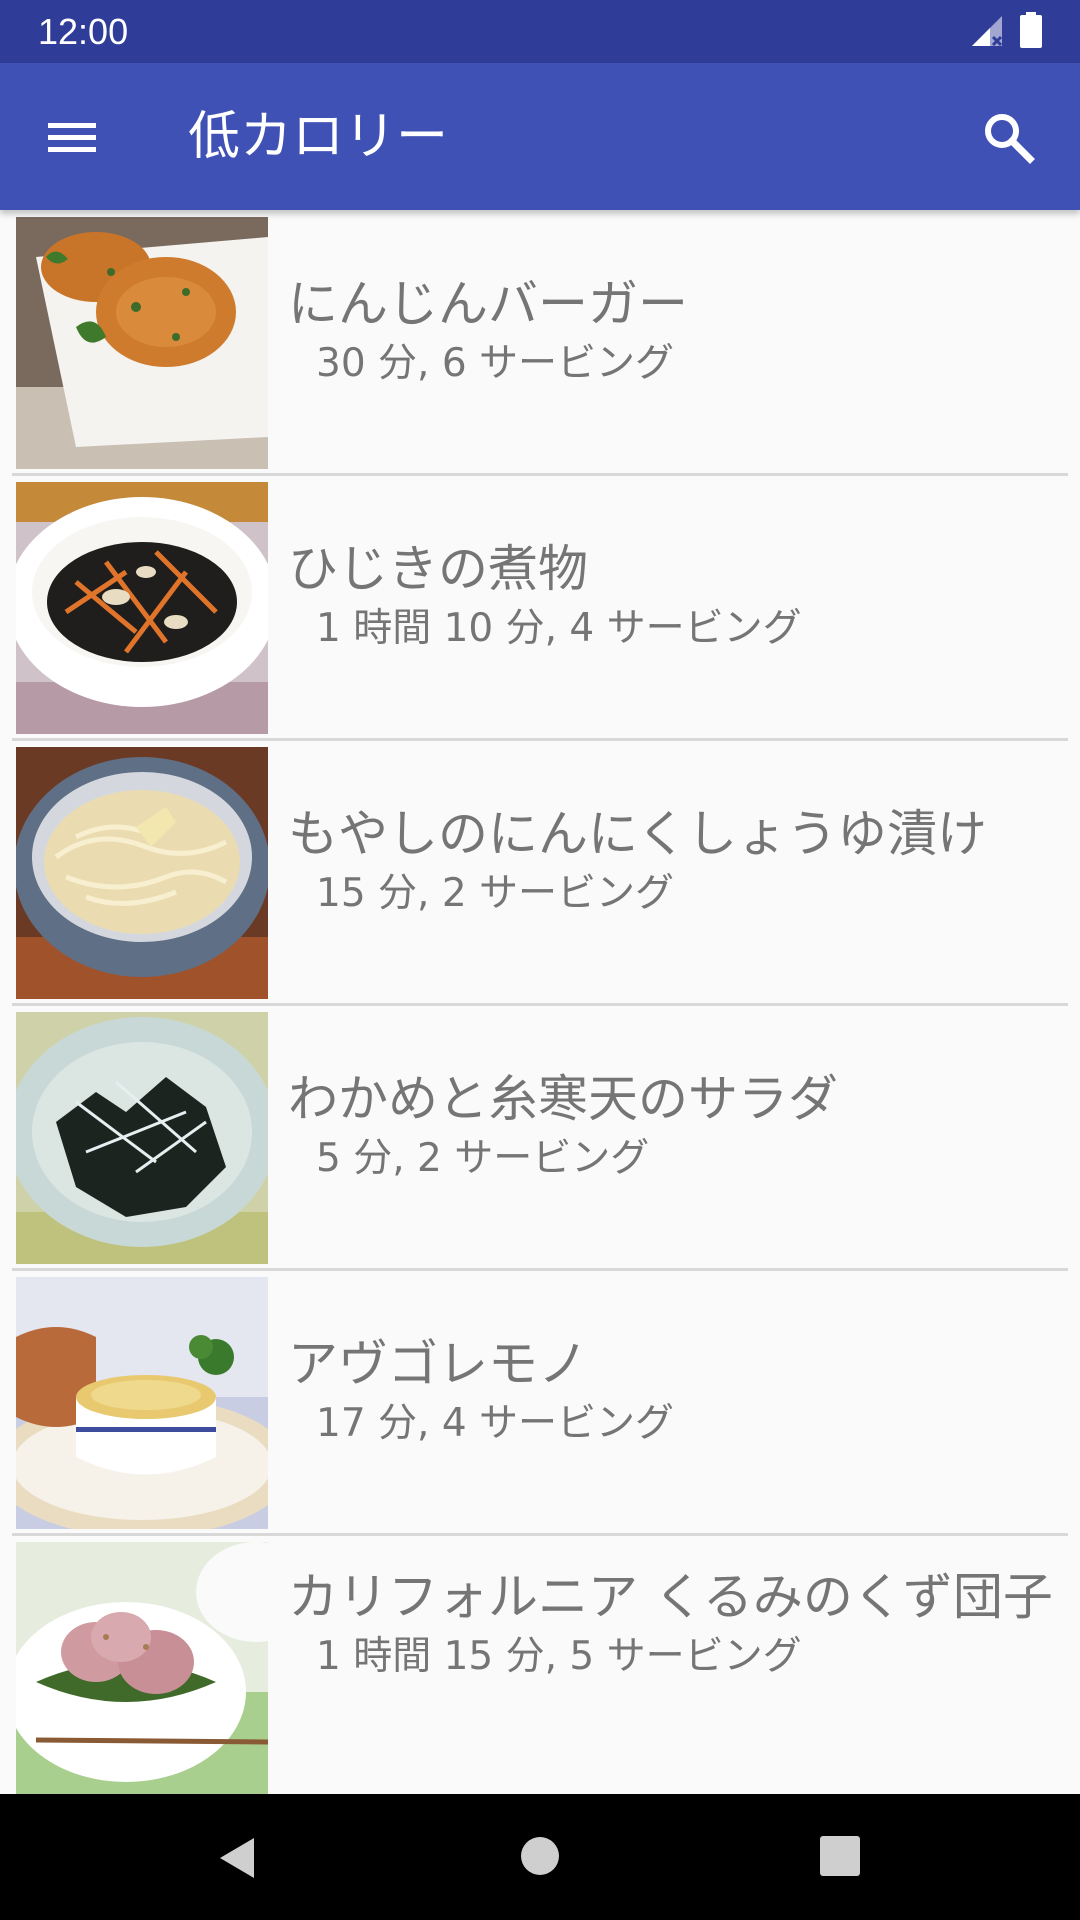 The height and width of the screenshot is (1920, 1080). Describe the element at coordinates (495, 1423) in the screenshot. I see `recipe-meta: 17 分, 4 サービング` at that location.